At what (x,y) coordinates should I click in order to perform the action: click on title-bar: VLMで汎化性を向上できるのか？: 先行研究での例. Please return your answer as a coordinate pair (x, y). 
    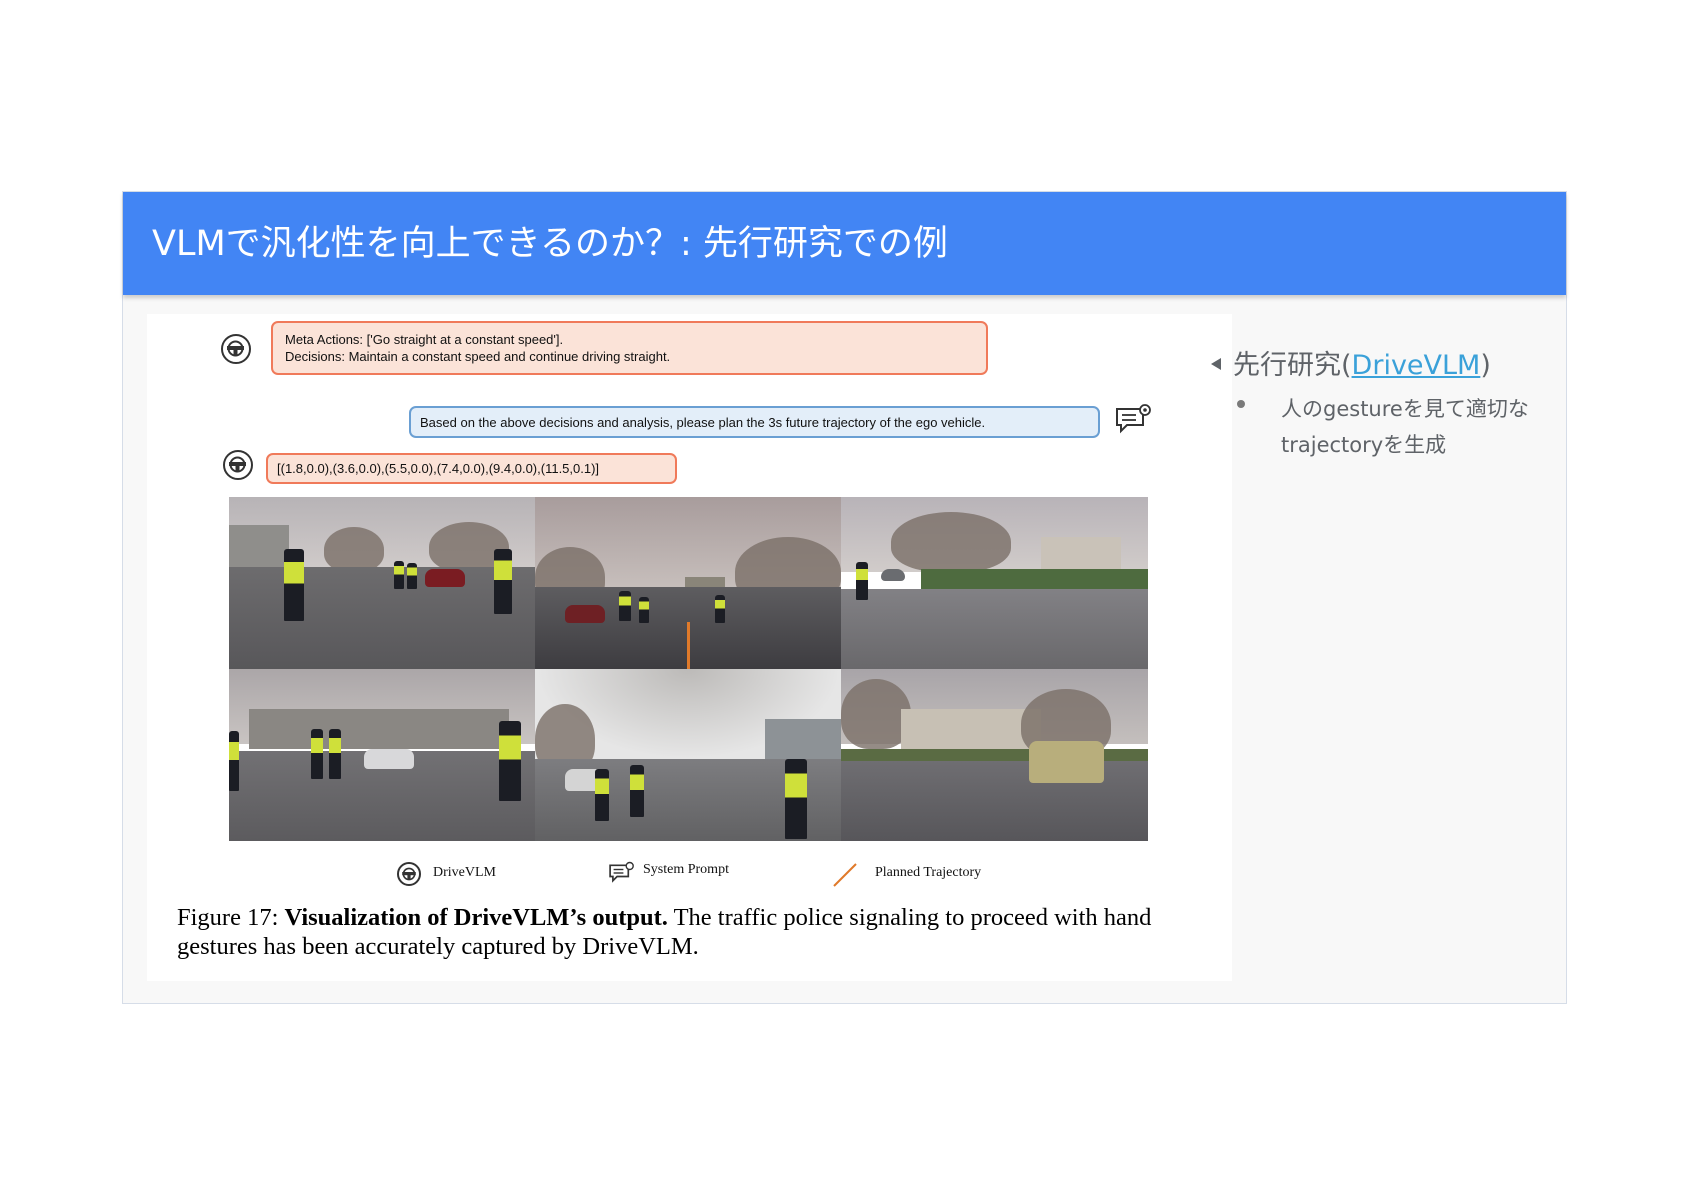
    Looking at the image, I should click on (844, 243).